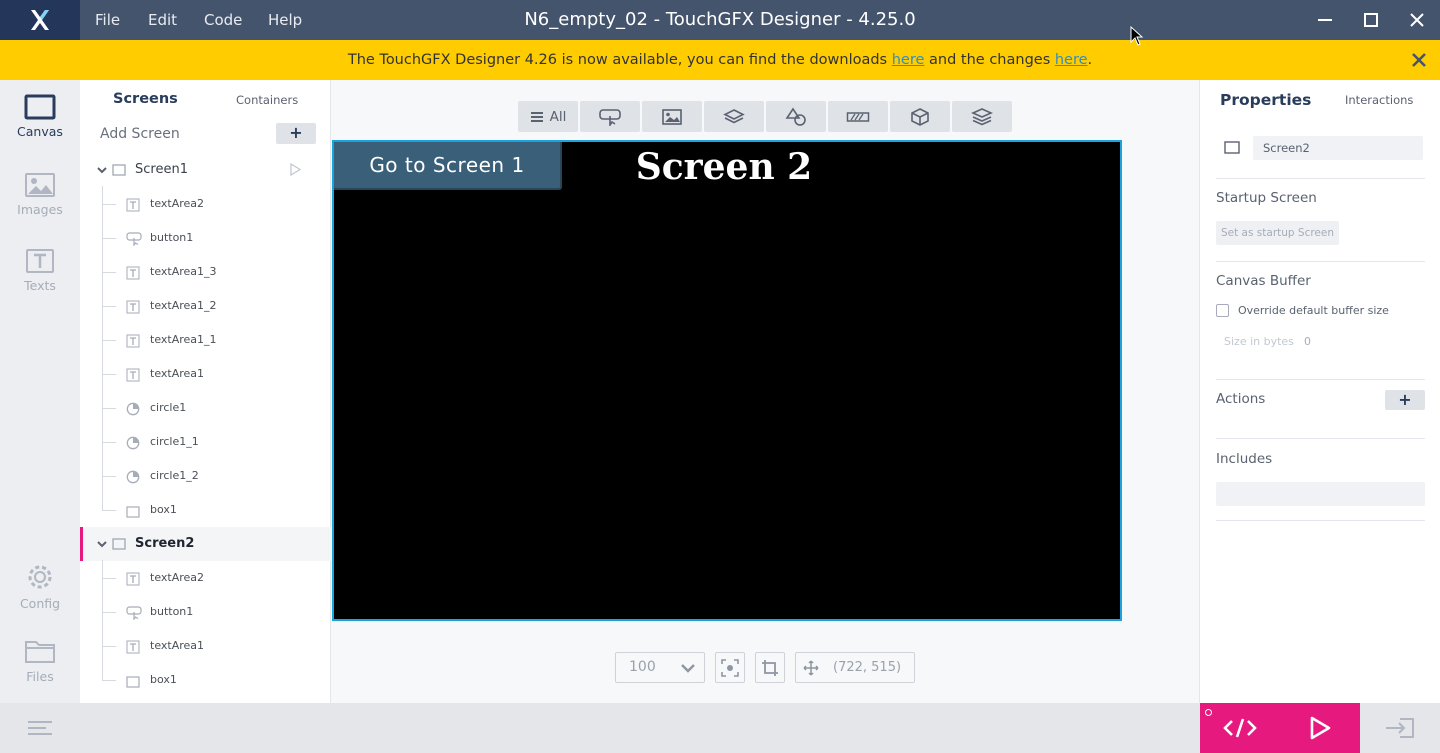  What do you see at coordinates (40, 728) in the screenshot?
I see `log-toggle-button` at bounding box center [40, 728].